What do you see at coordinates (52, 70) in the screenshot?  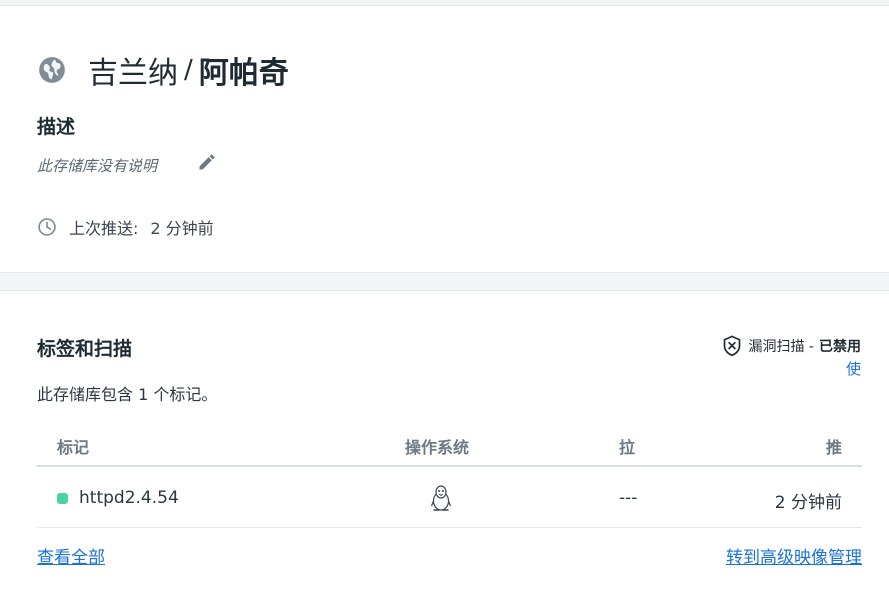 I see `globe-icon` at bounding box center [52, 70].